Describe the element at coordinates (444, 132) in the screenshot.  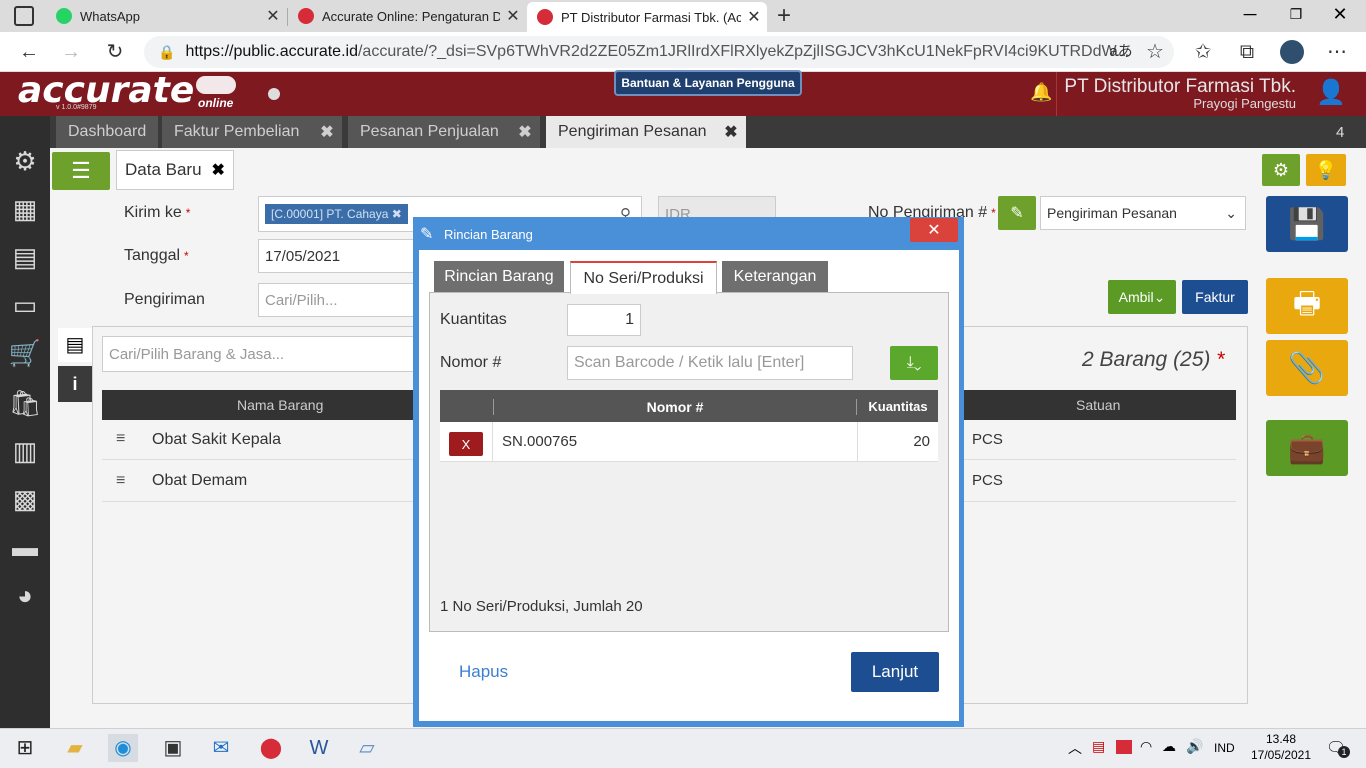
I see `tab-pesanan-penjualan: Pesanan Penjualan ✖` at that location.